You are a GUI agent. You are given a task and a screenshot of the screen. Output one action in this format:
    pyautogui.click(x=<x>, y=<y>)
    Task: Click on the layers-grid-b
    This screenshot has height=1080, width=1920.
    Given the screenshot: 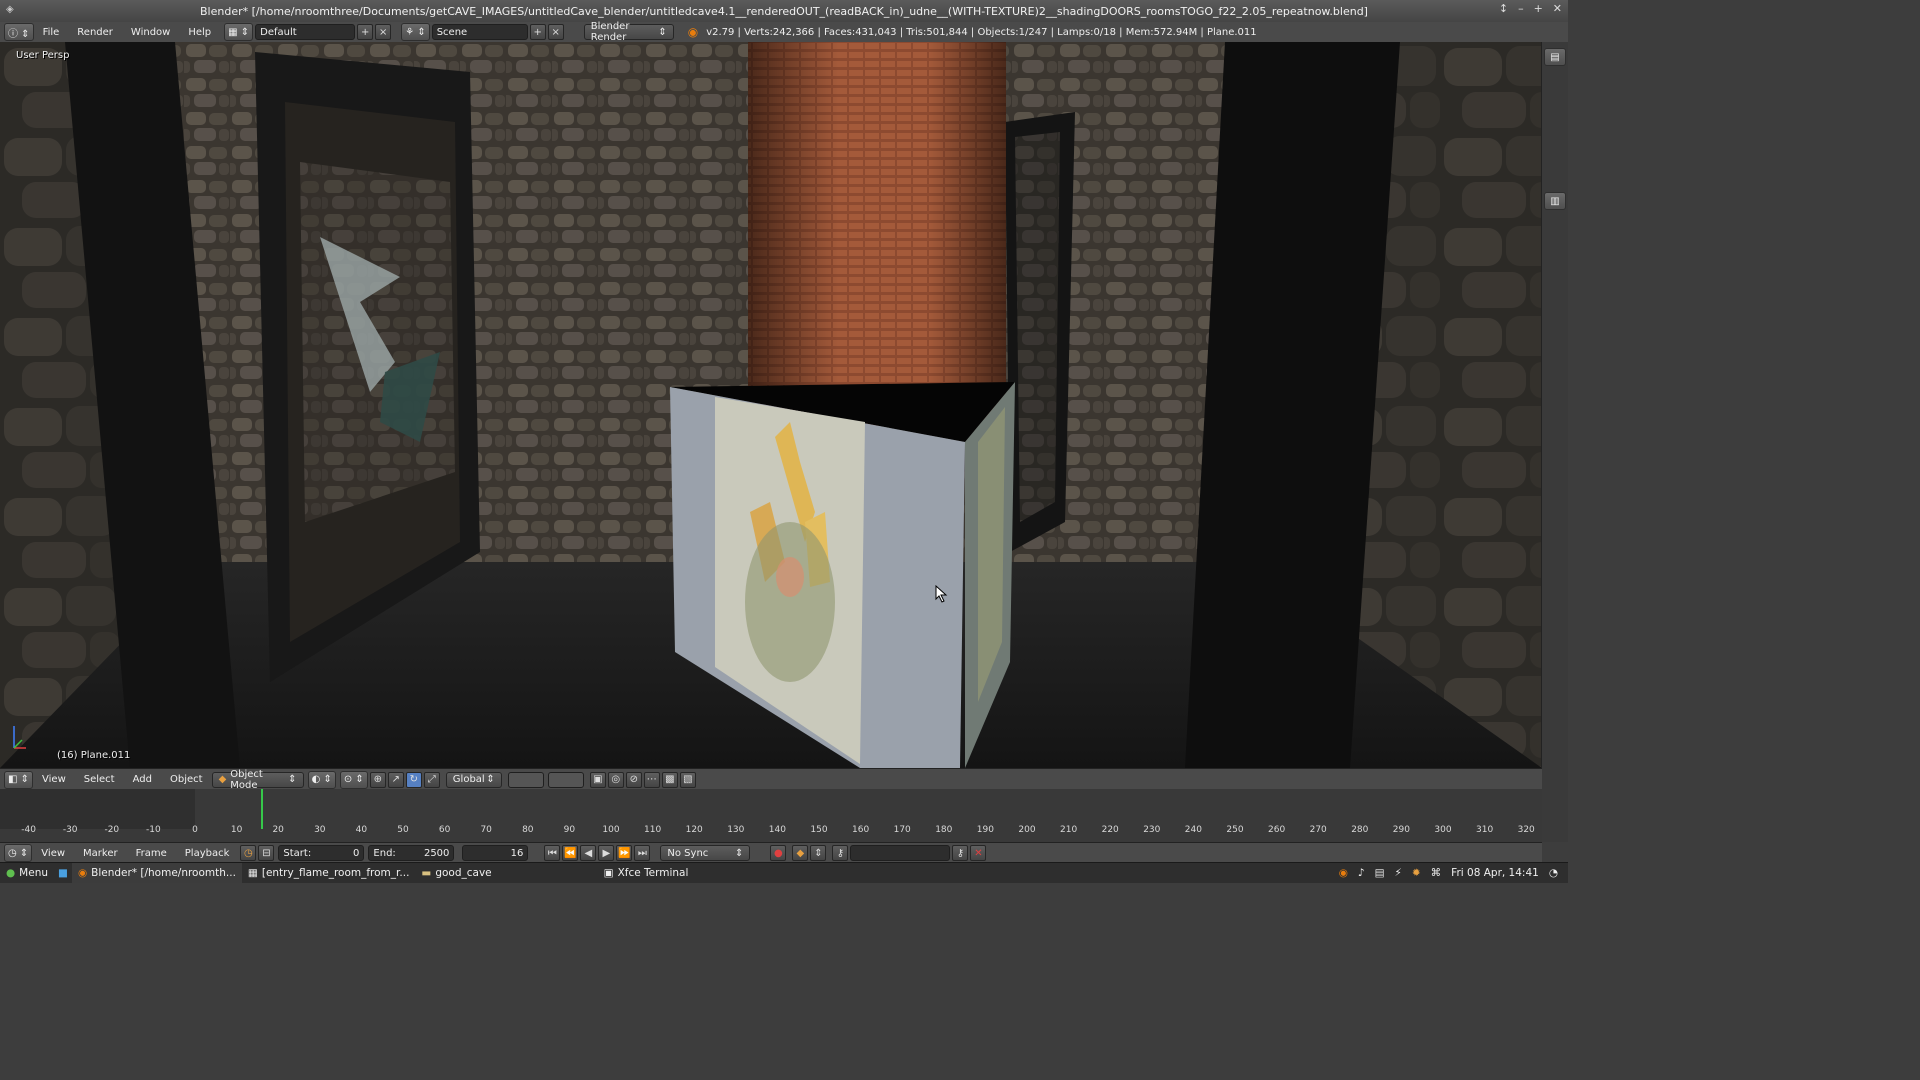 What is the action you would take?
    pyautogui.click(x=565, y=779)
    